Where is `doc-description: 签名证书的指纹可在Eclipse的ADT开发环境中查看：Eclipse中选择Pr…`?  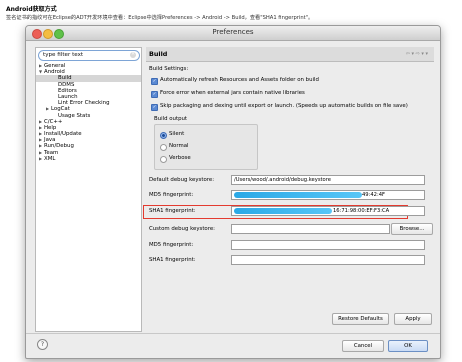
doc-description: 签名证书的指纹可在Eclipse的ADT开发环境中查看：Eclipse中选择Pr… is located at coordinates (160, 18).